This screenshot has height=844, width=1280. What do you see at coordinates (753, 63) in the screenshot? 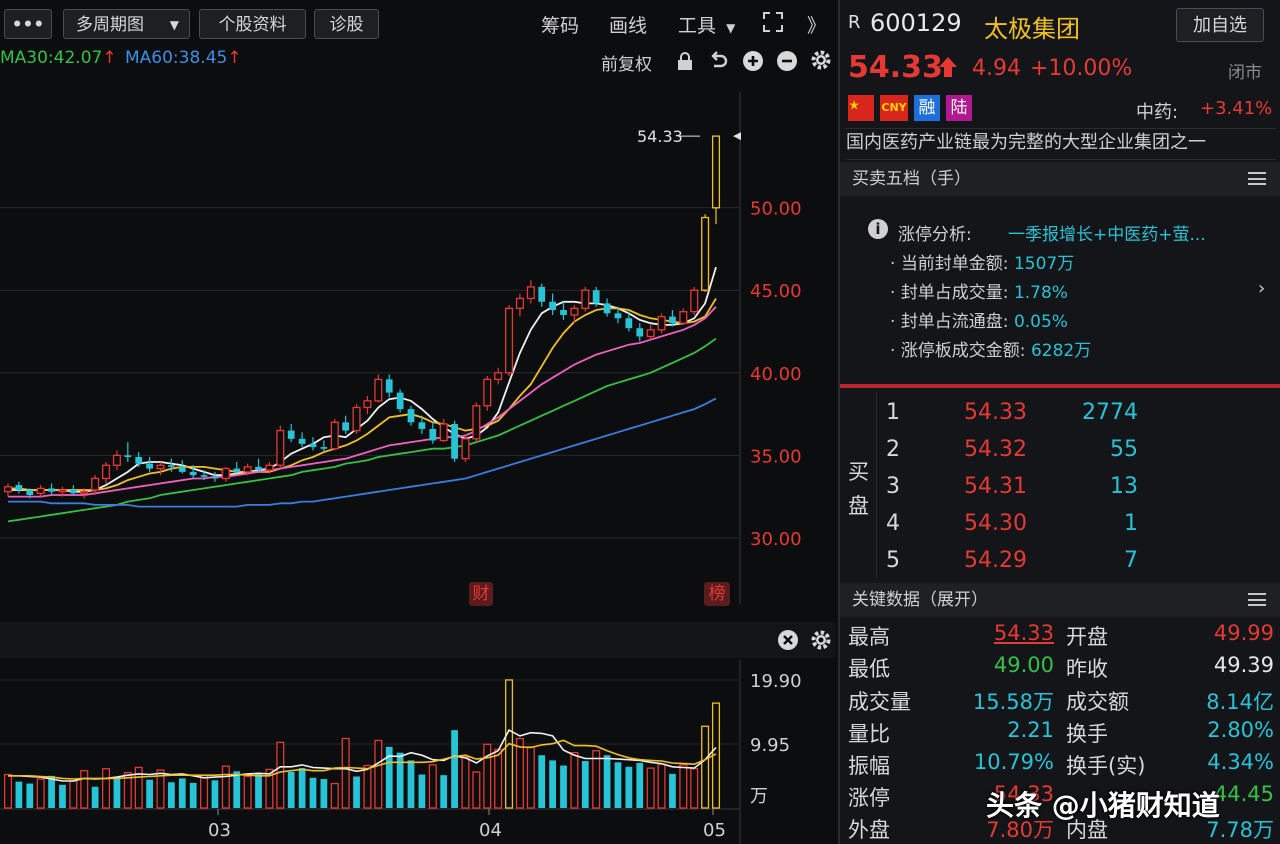
I see `zoom-in-icon` at bounding box center [753, 63].